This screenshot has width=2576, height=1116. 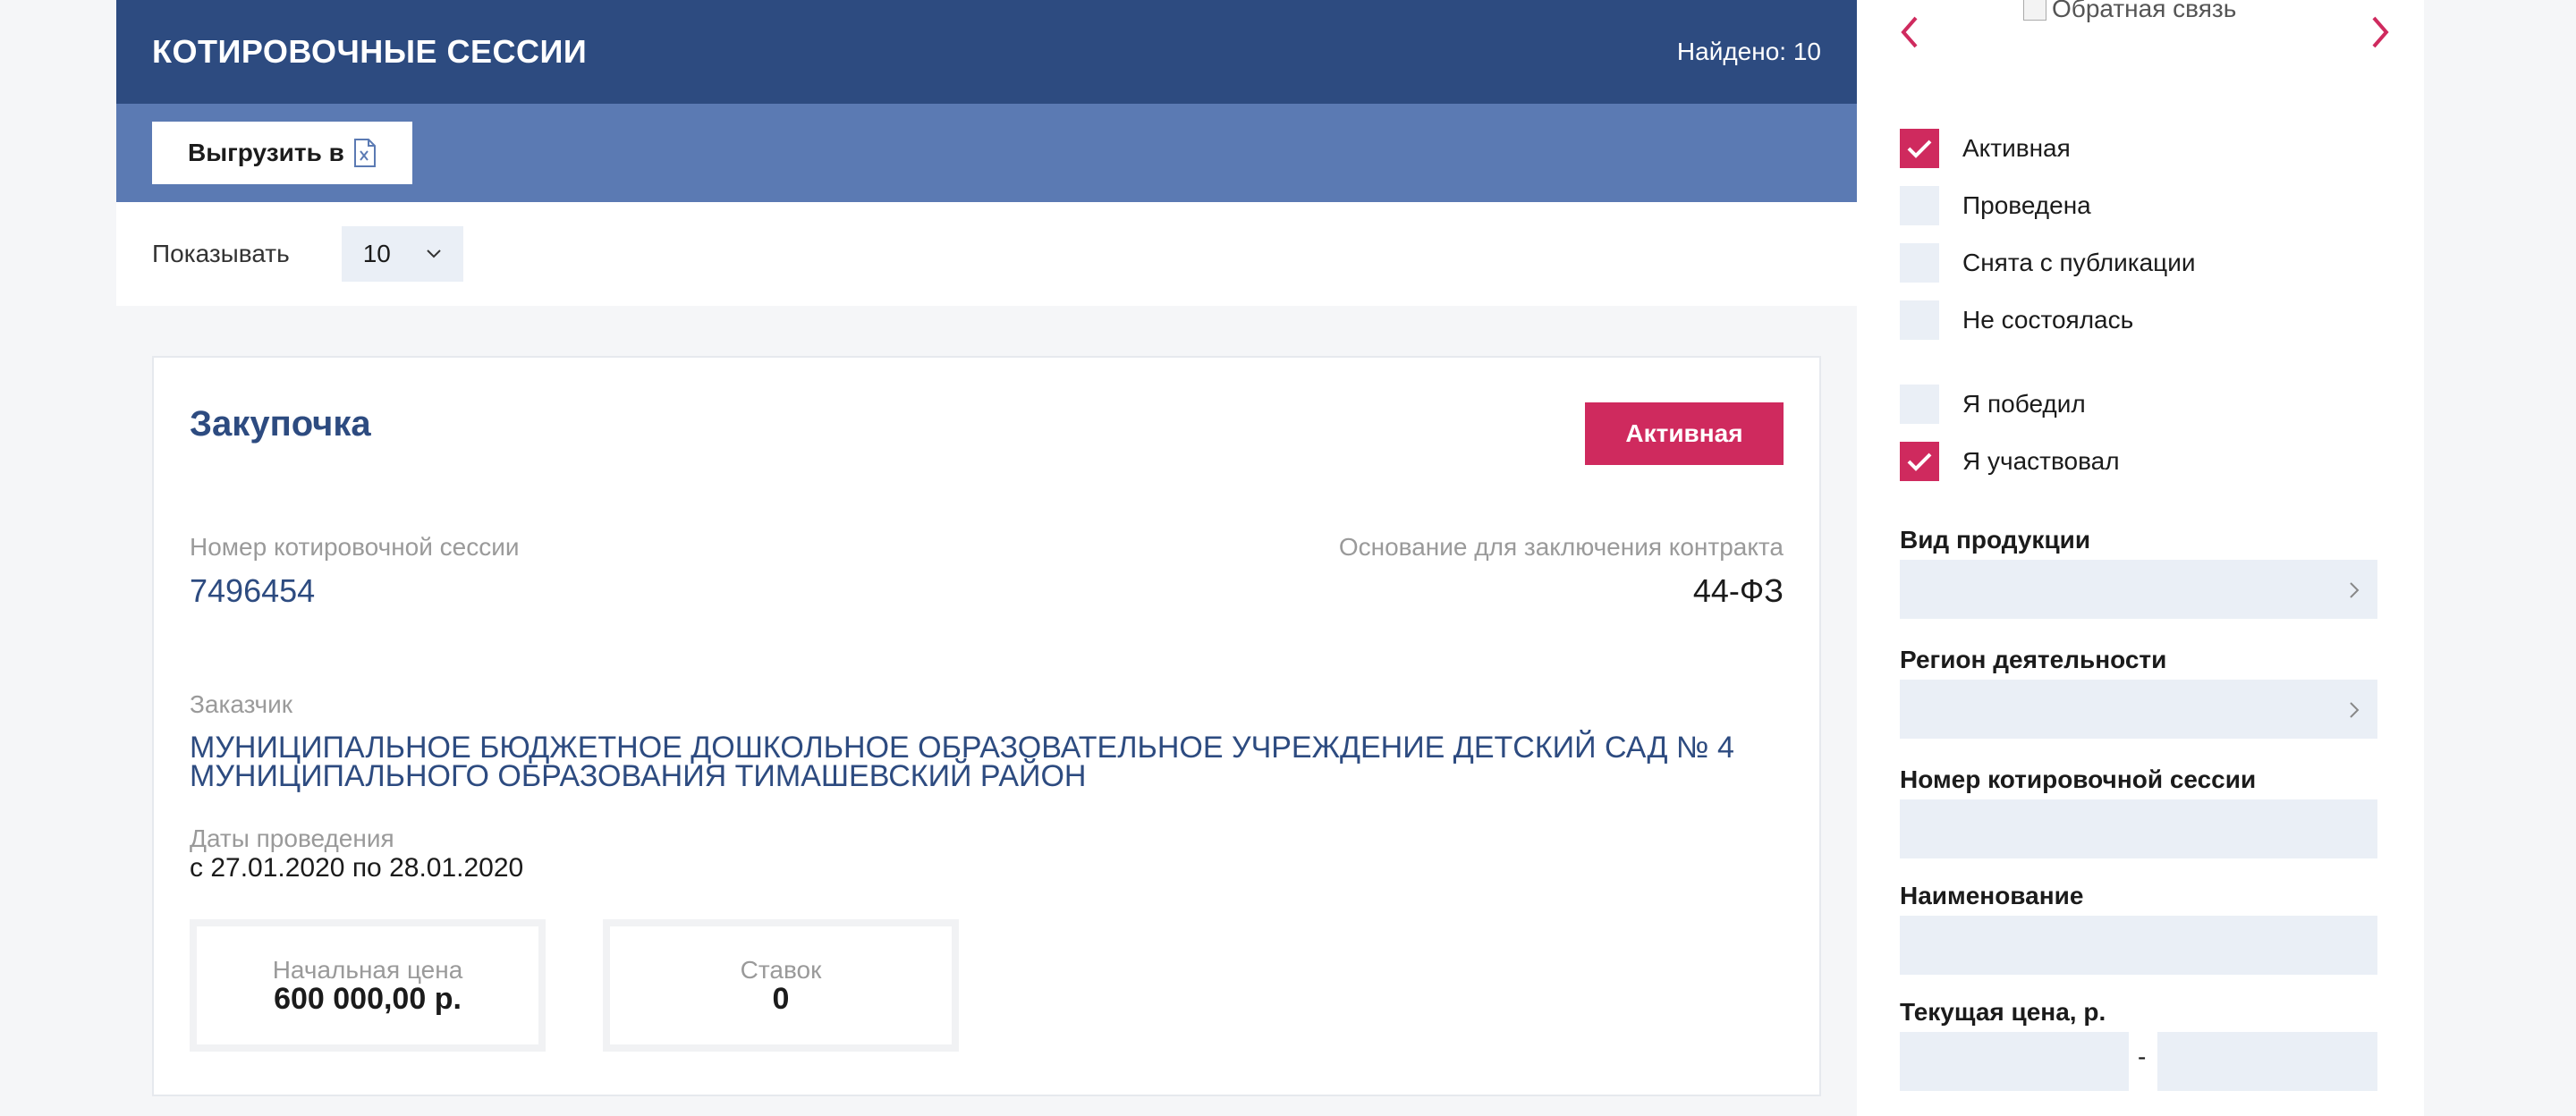 I want to click on status-badge: Активная, so click(x=1684, y=433).